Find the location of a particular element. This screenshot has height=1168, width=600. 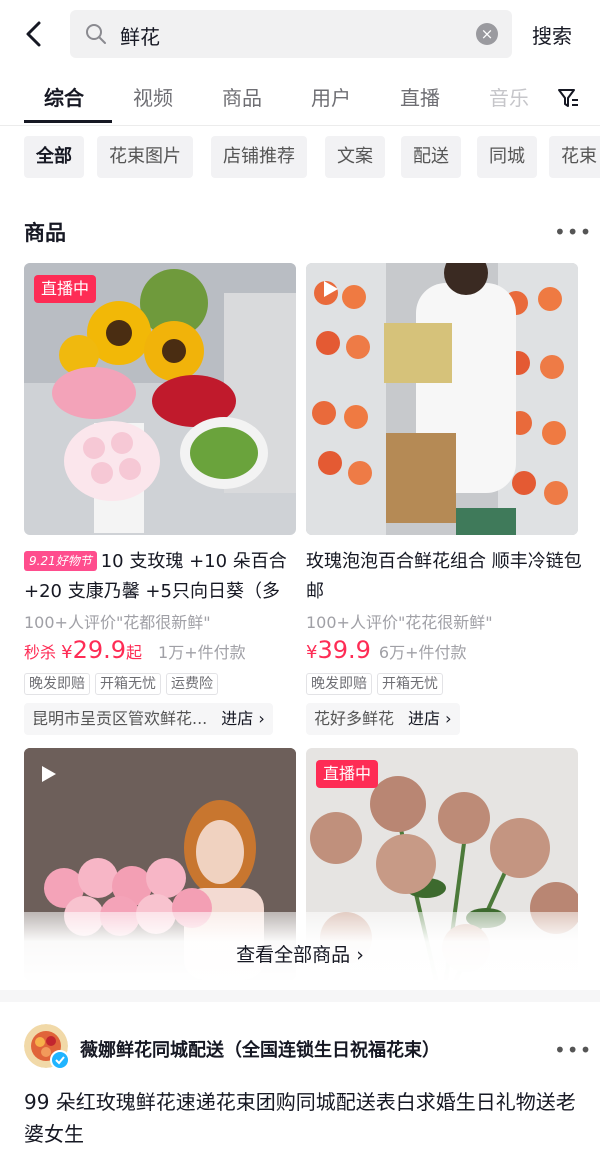

product-reviews: 100+人评价"花花很新鲜" is located at coordinates (399, 622).